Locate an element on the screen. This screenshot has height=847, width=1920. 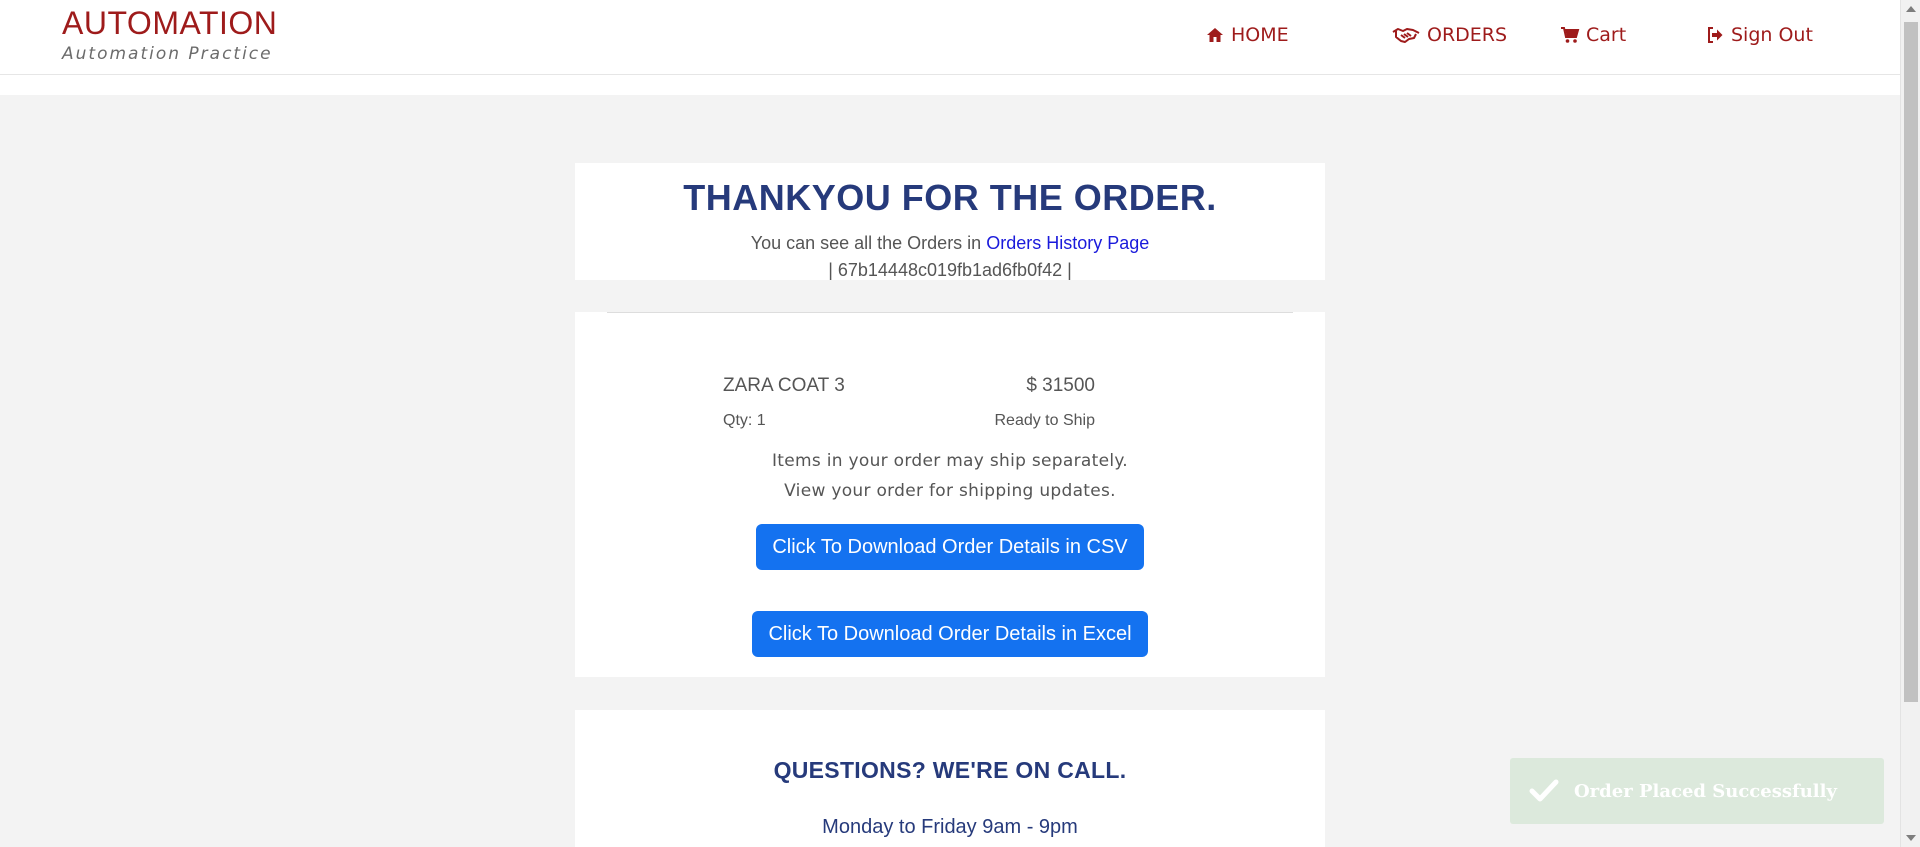
nav-cart-label: Cart is located at coordinates (1606, 35).